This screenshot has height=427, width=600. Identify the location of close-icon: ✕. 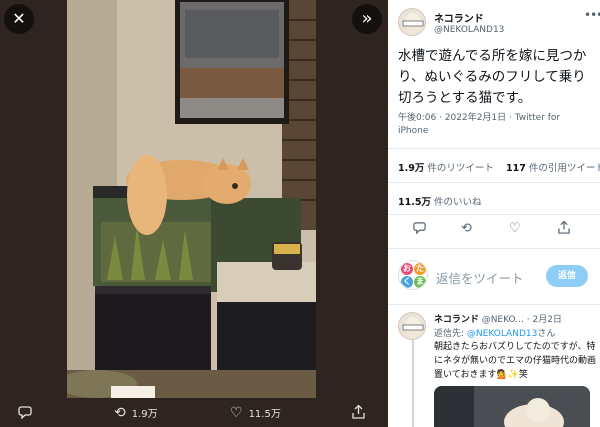
(19, 18).